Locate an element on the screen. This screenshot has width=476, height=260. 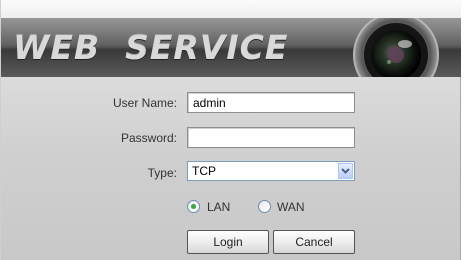
type-label: Type: is located at coordinates (162, 173).